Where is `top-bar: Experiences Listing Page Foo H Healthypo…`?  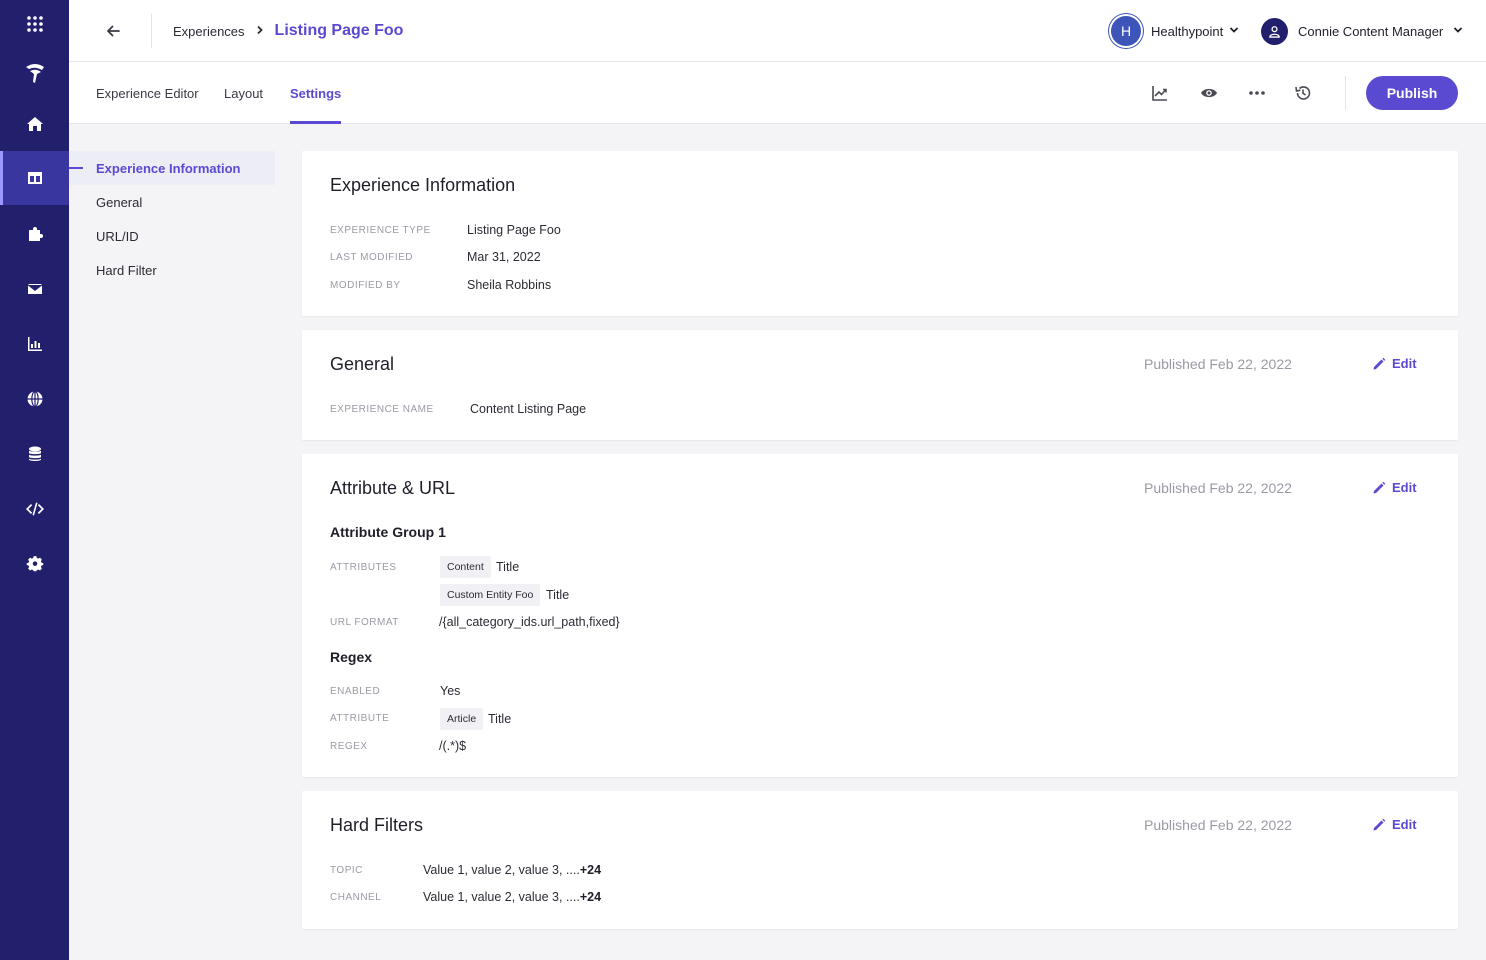 top-bar: Experiences Listing Page Foo H Healthypo… is located at coordinates (777, 31).